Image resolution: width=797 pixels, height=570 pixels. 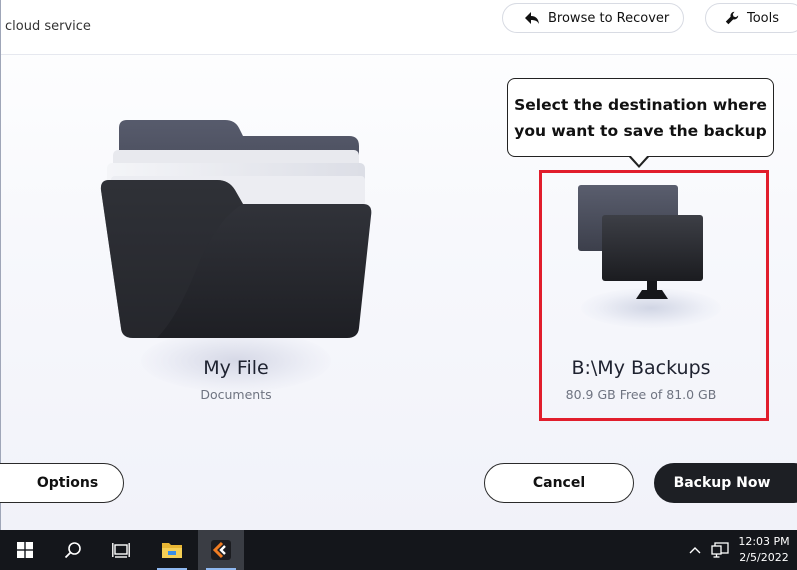 What do you see at coordinates (764, 557) in the screenshot?
I see `clock-date: 2/5/2022` at bounding box center [764, 557].